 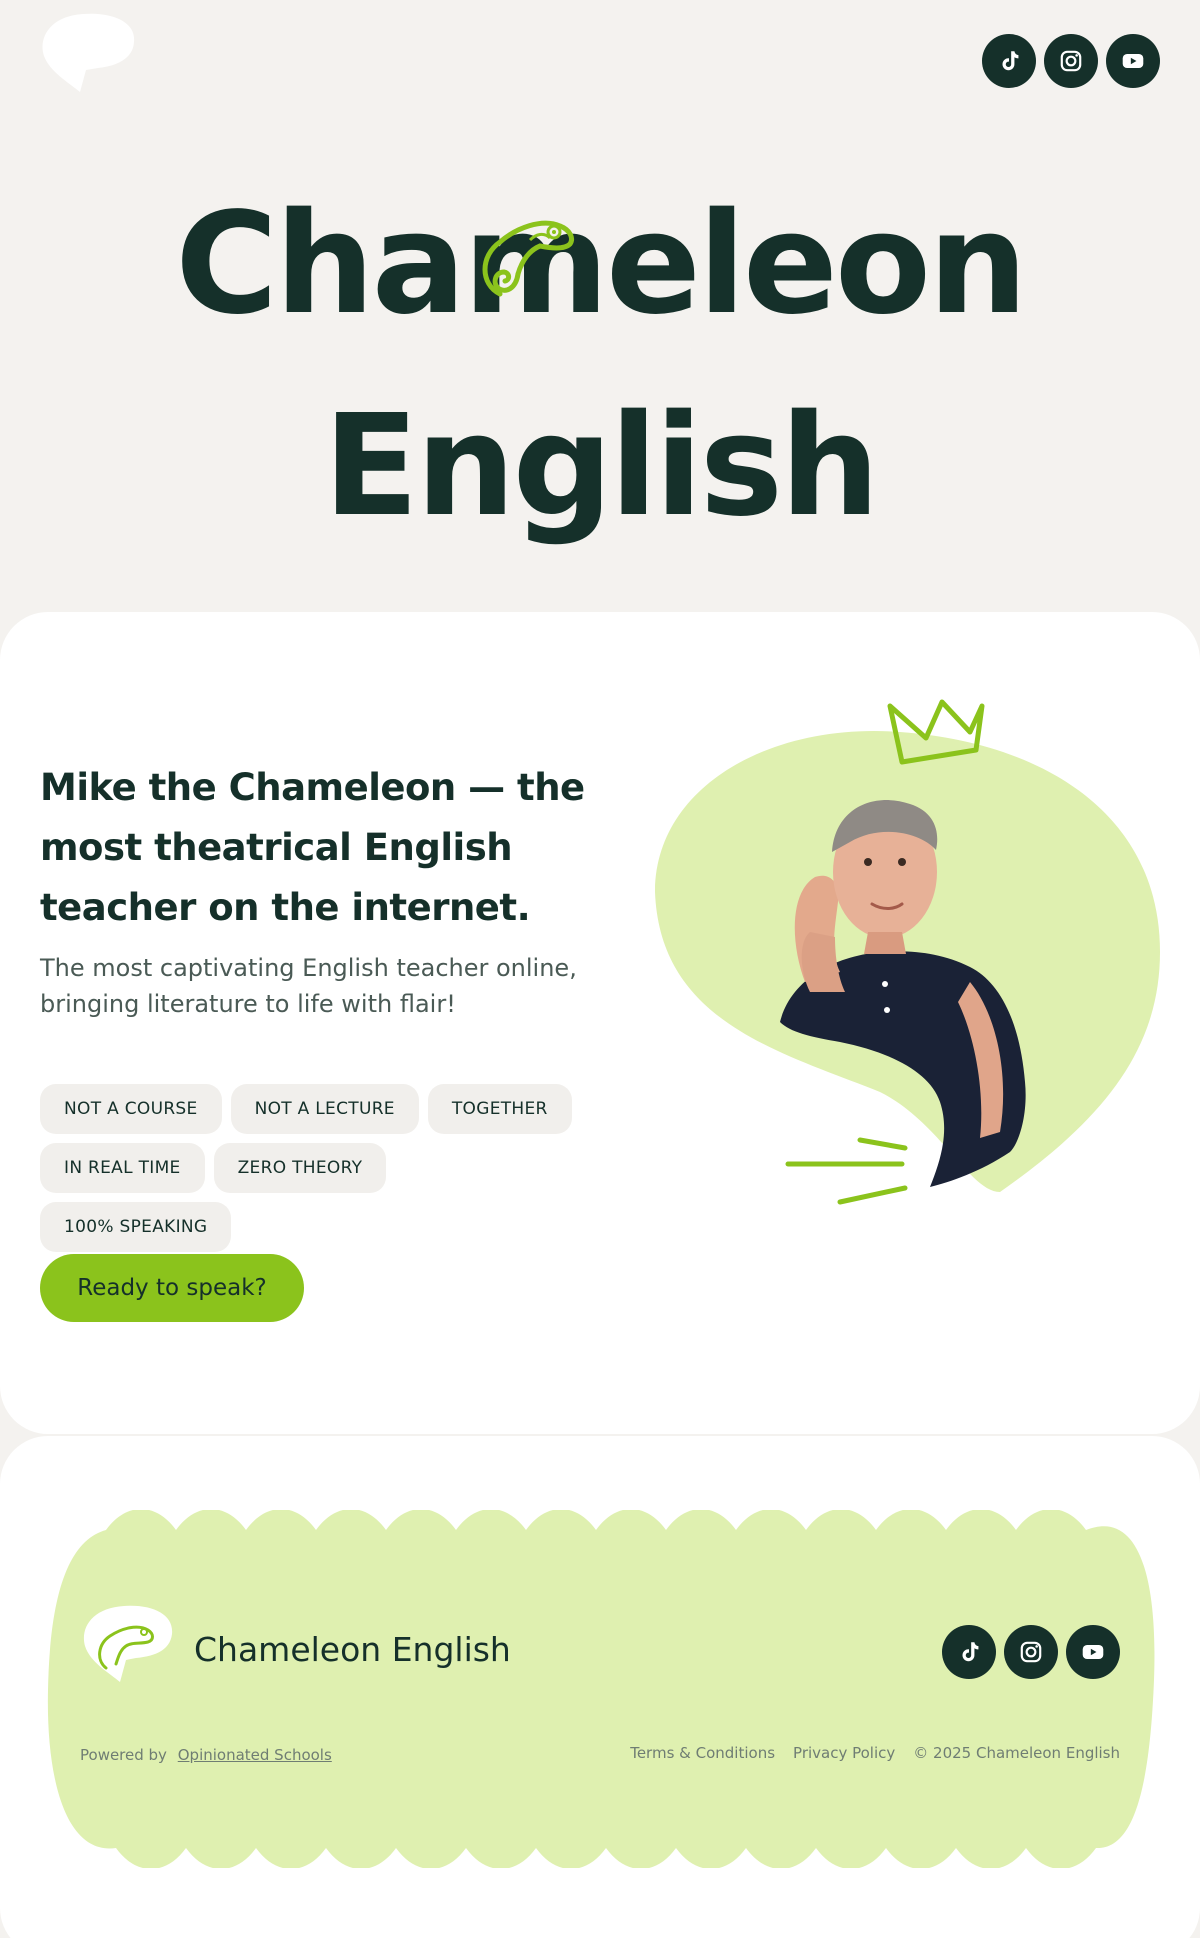 I want to click on privacy-link: Privacy Policy, so click(x=844, y=1753).